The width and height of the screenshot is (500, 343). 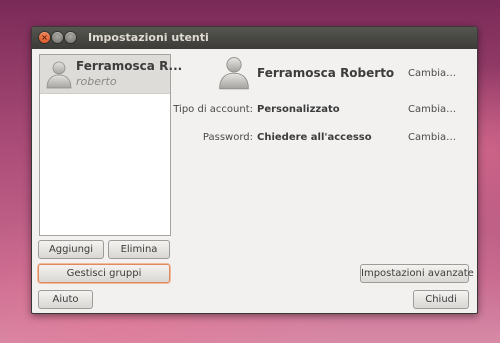 What do you see at coordinates (298, 109) in the screenshot?
I see `account-type-value: Personalizzato` at bounding box center [298, 109].